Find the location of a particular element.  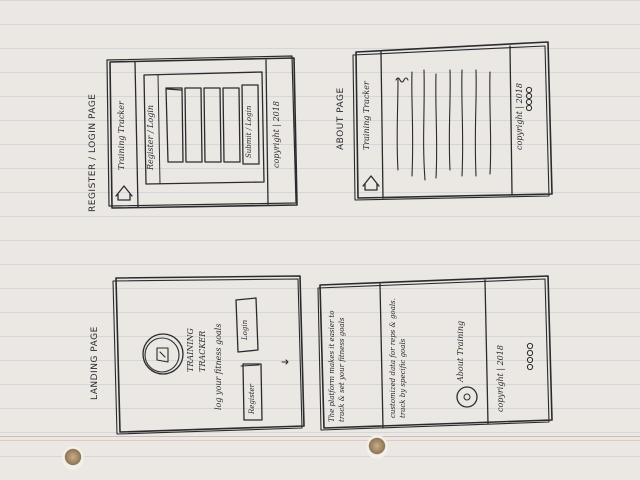

landing-footer: copyright | 2018 is located at coordinates (500, 378).